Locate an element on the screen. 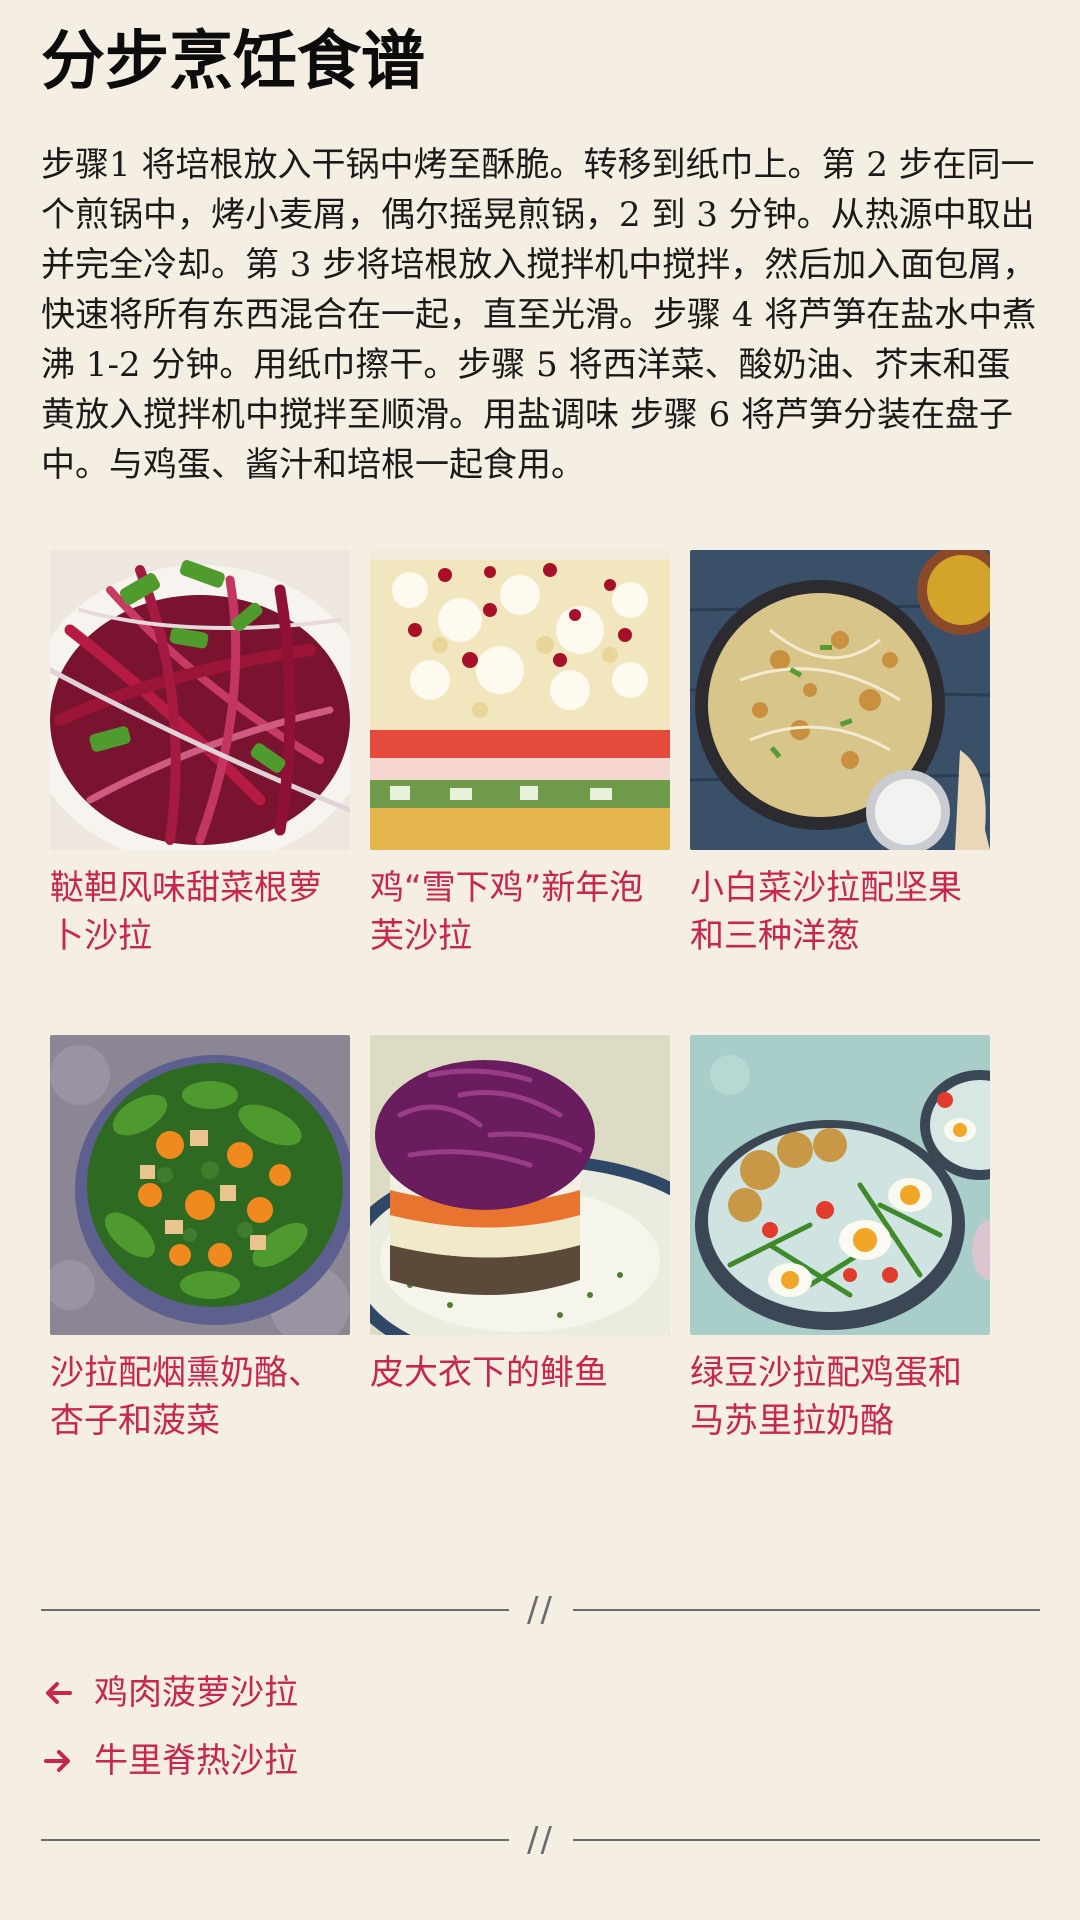 The image size is (1080, 1920). related-recipe-card: 绿豆沙拉配鸡蛋和马苏里拉奶酪 is located at coordinates (840, 1277).